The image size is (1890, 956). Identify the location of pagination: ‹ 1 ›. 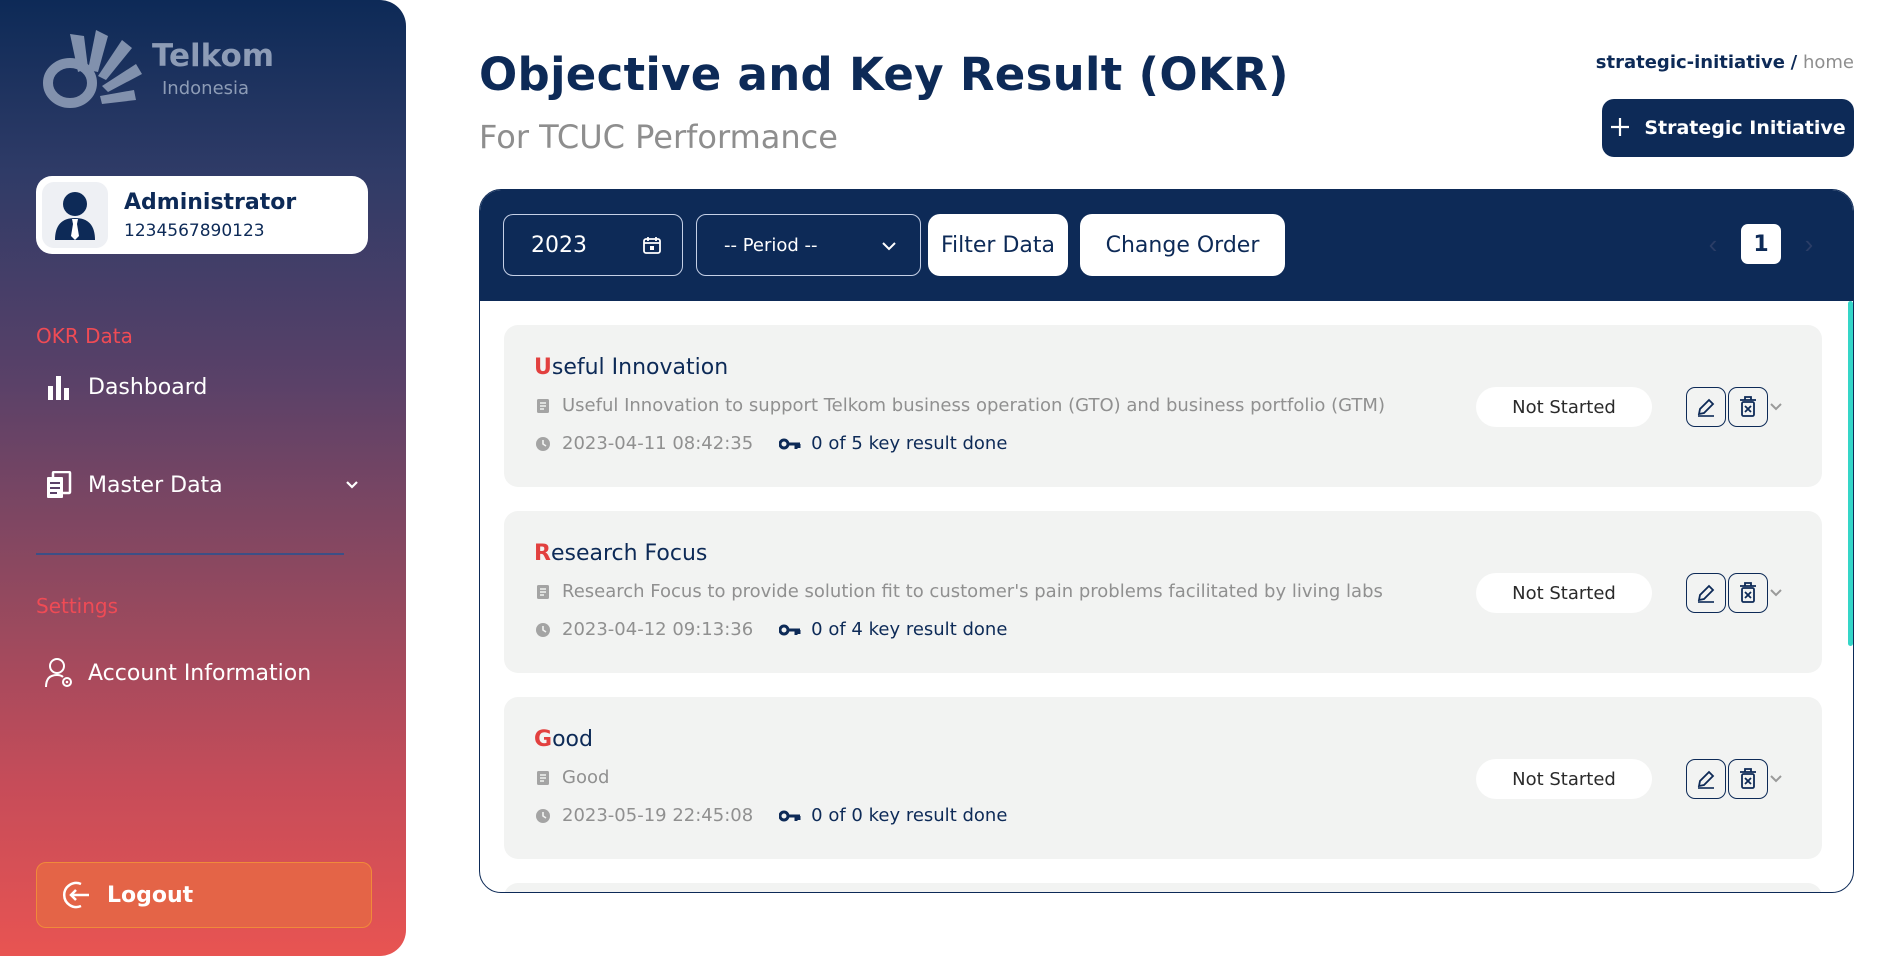
(1761, 244).